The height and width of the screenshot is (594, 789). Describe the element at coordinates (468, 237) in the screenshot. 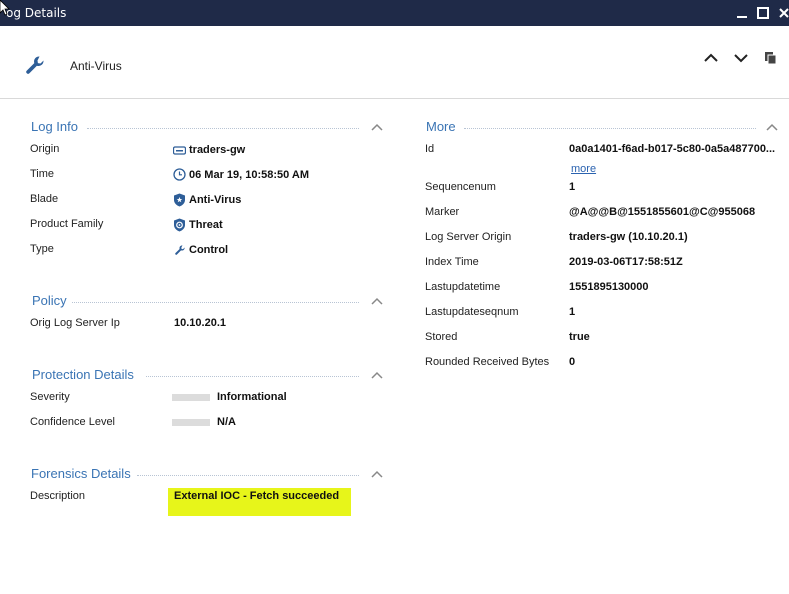

I see `log-server-origin-label: Log Server Origin` at that location.